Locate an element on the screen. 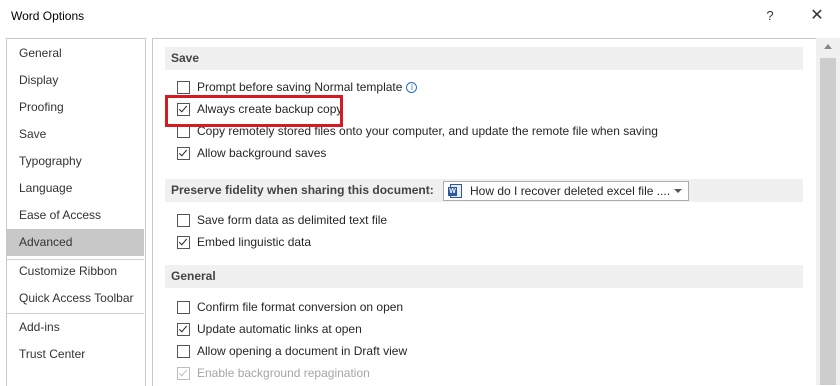 The height and width of the screenshot is (386, 840). sidebar-item-save: Save is located at coordinates (75, 134).